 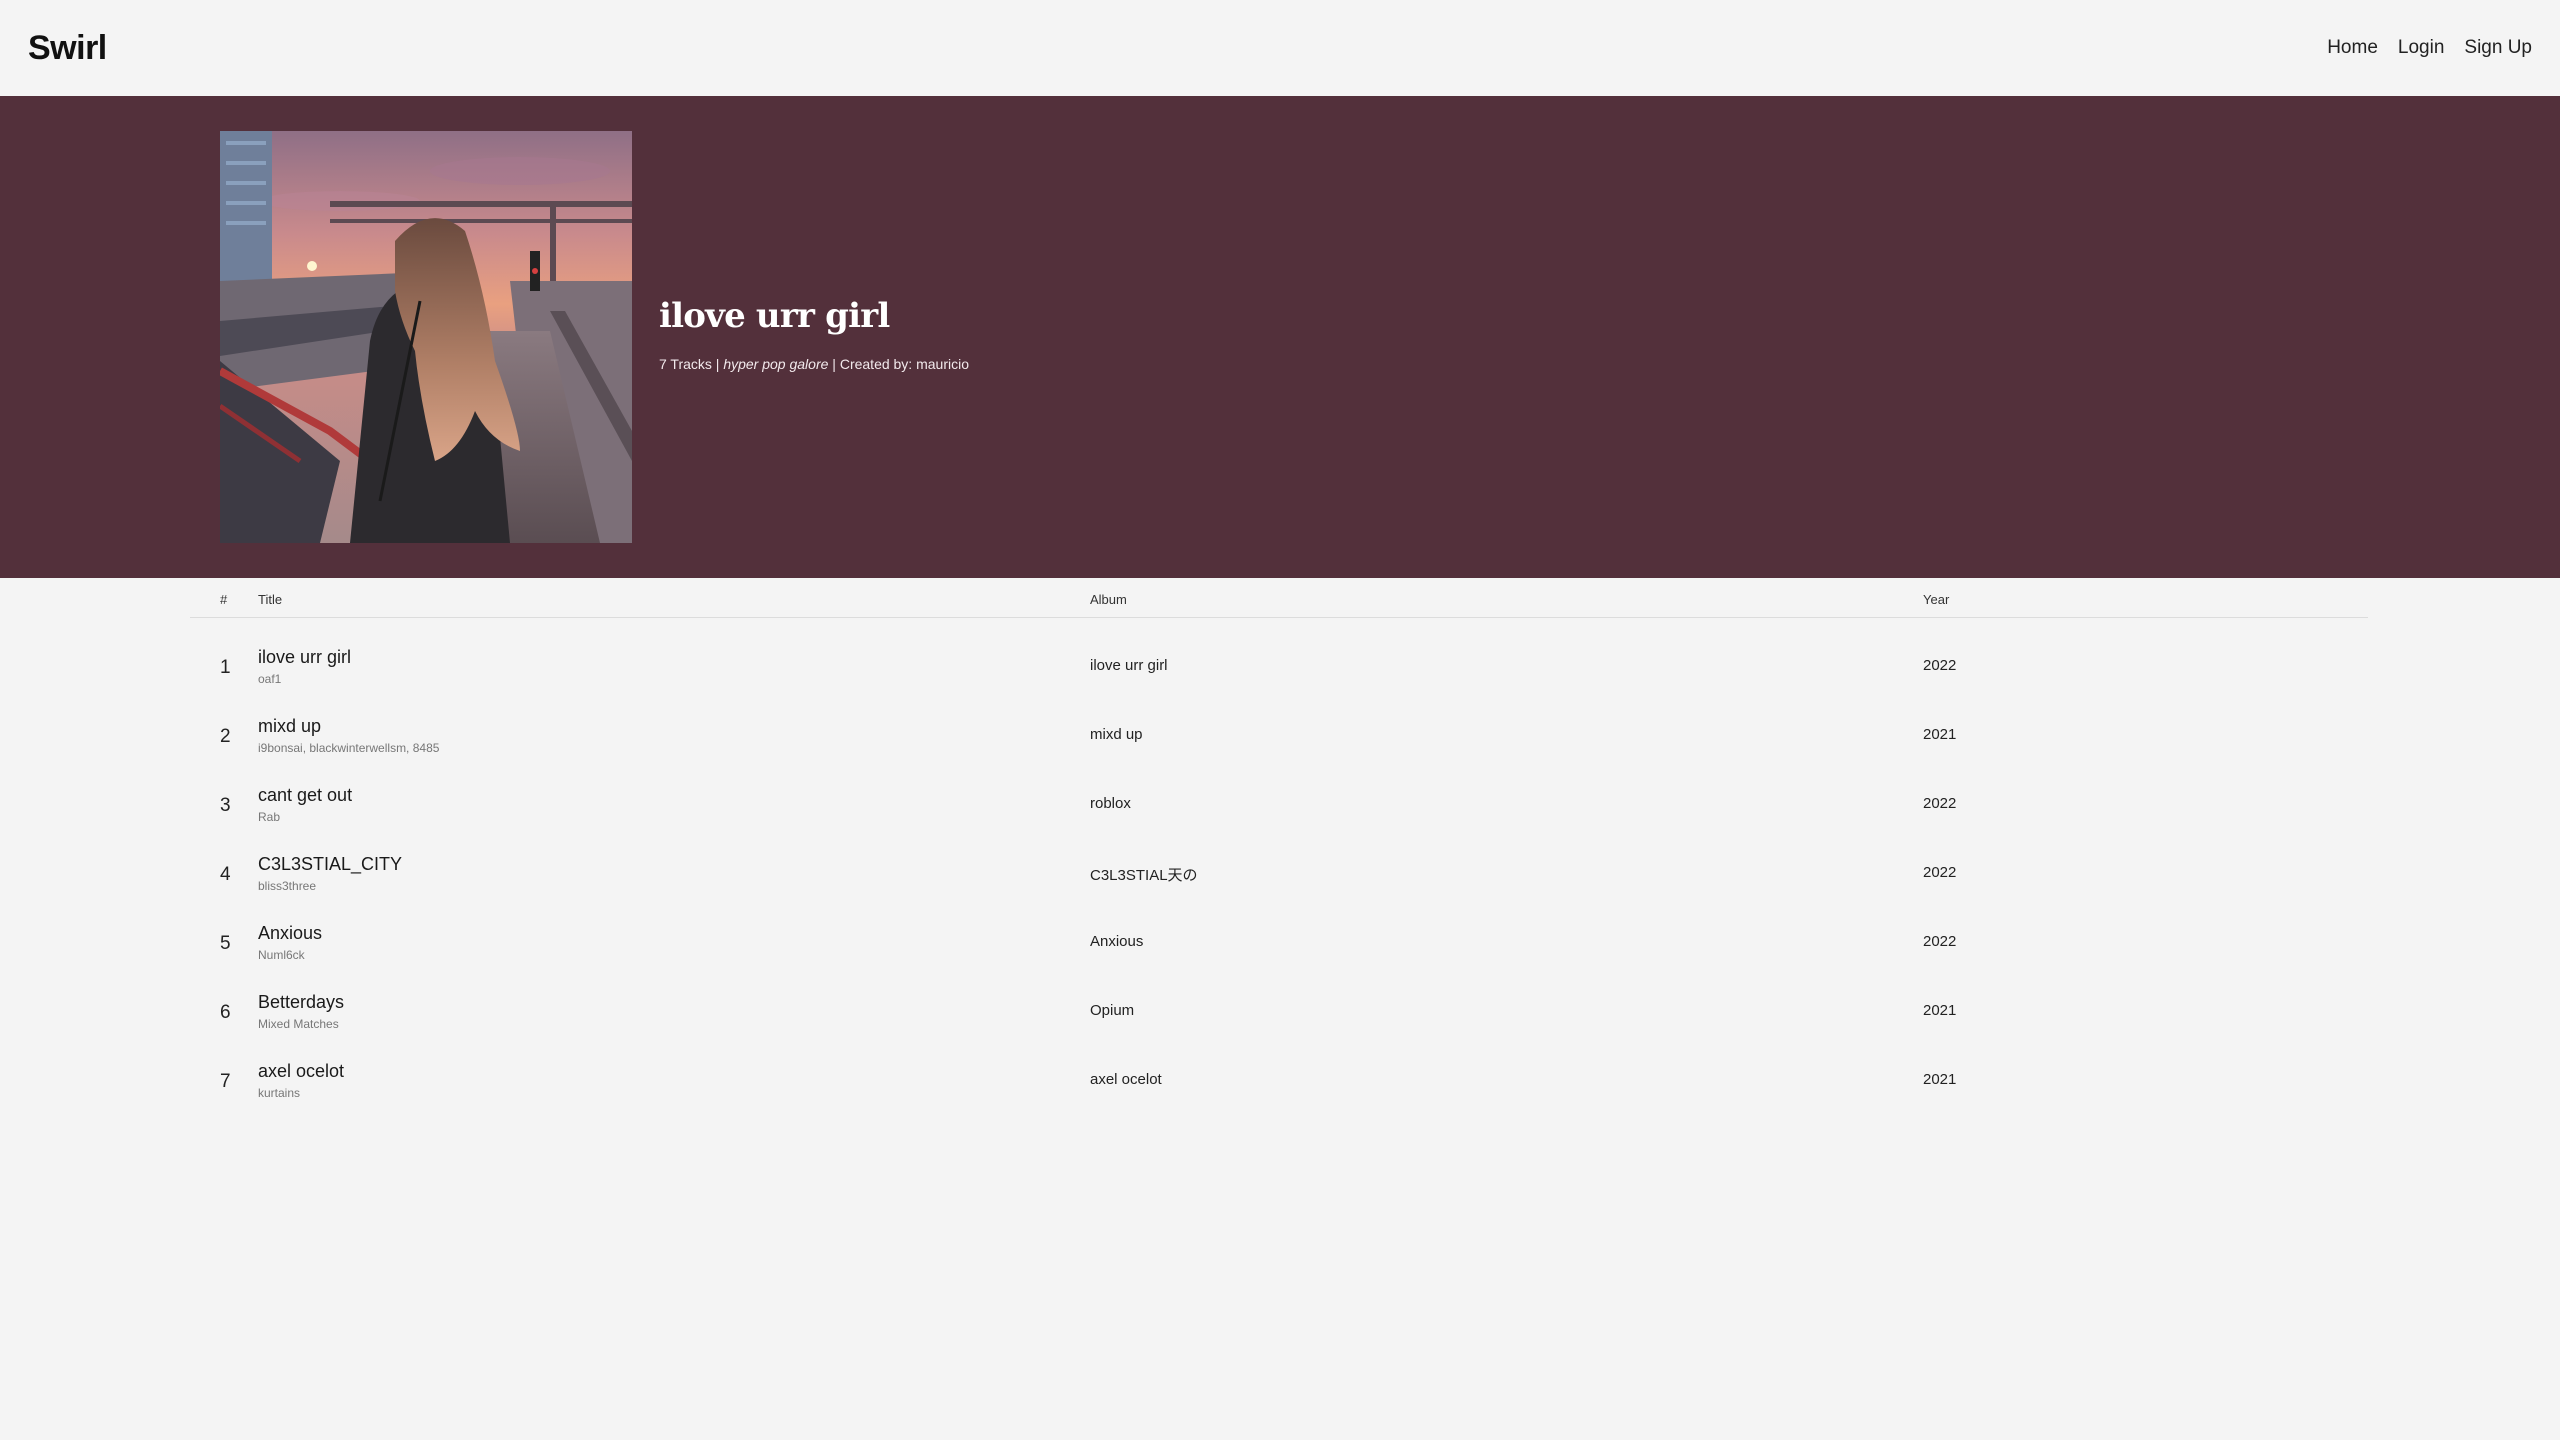 What do you see at coordinates (1110, 803) in the screenshot?
I see `track-album: roblox` at bounding box center [1110, 803].